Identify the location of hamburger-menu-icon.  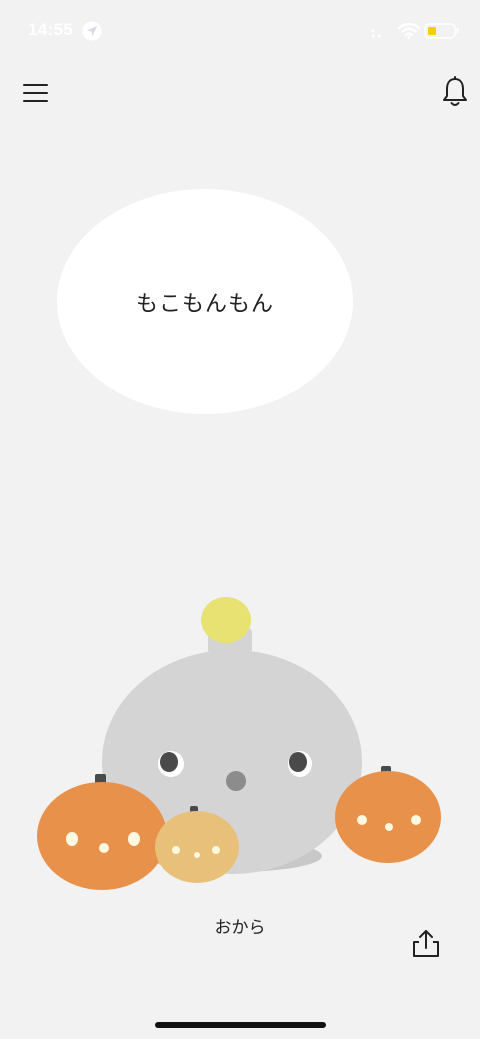
(35, 93).